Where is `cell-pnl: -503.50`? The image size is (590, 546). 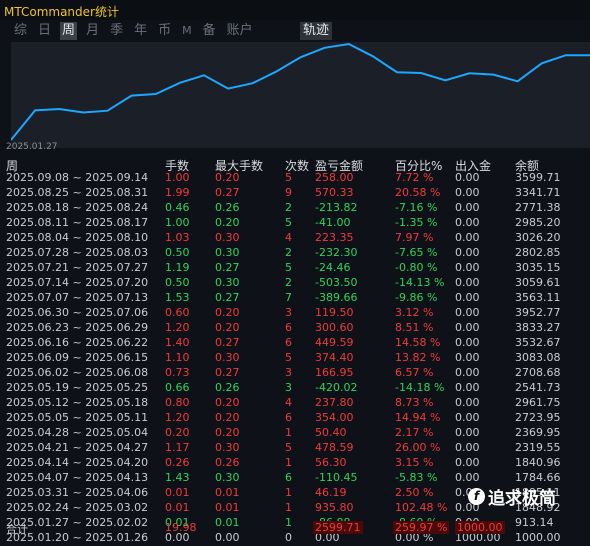 cell-pnl: -503.50 is located at coordinates (336, 282).